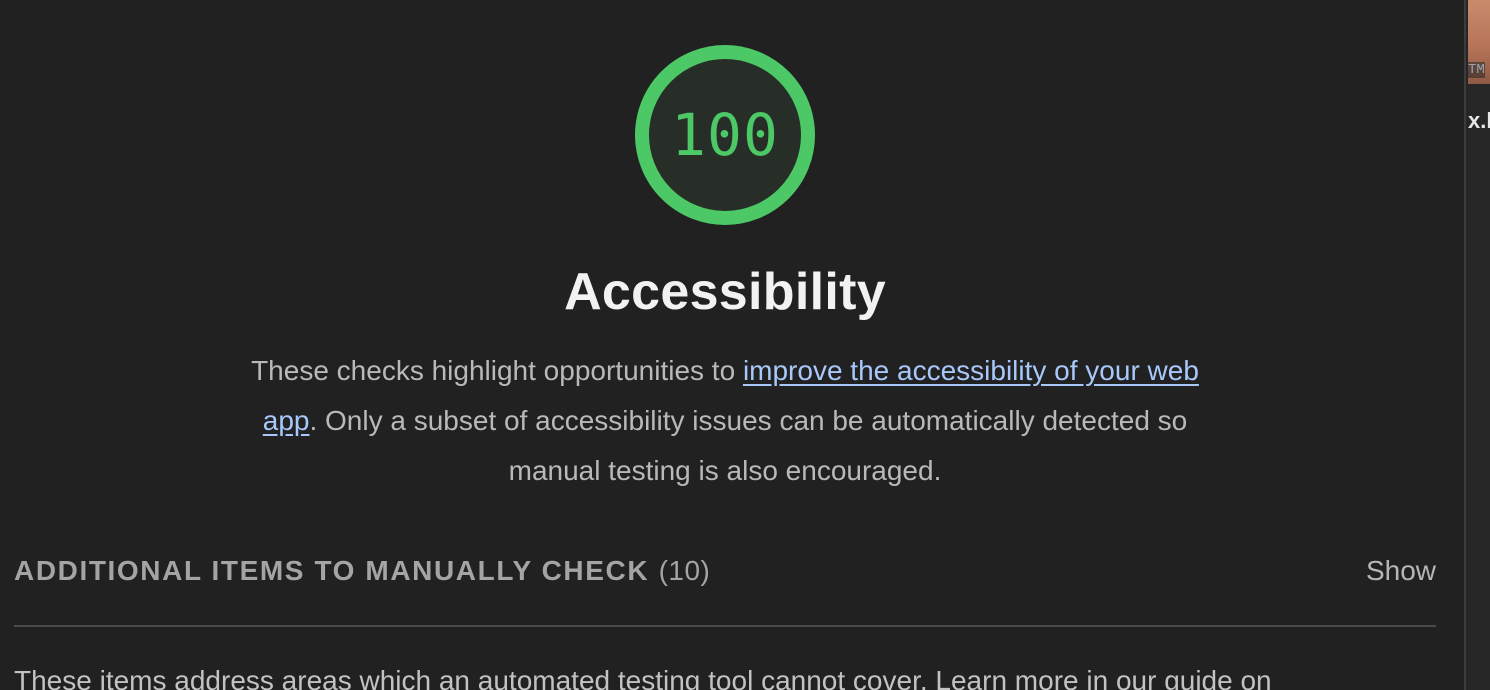 The image size is (1490, 690). I want to click on manual-checks-count: (10), so click(684, 570).